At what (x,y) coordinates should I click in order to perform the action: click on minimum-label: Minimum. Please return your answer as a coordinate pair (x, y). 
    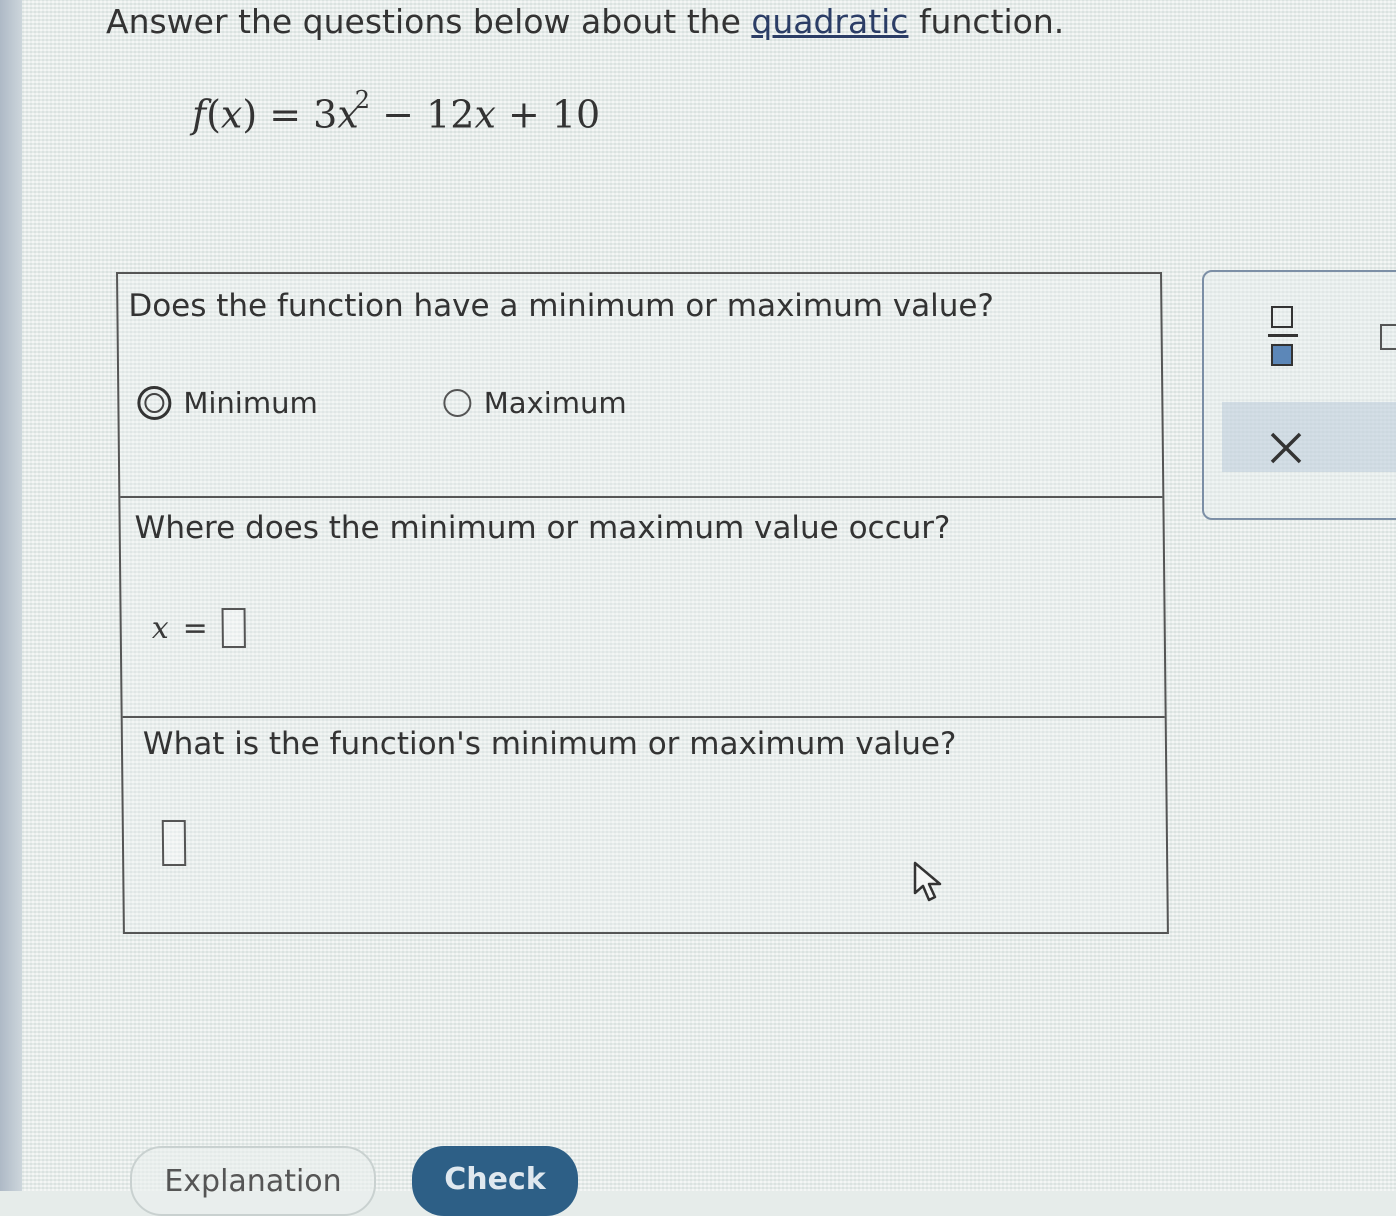
    Looking at the image, I should click on (250, 403).